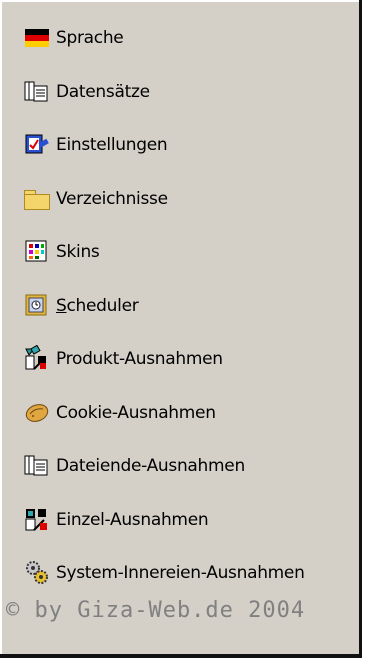 This screenshot has width=367, height=664. Describe the element at coordinates (191, 158) in the screenshot. I see `menu-item-einstellungen: Einstellungen` at that location.